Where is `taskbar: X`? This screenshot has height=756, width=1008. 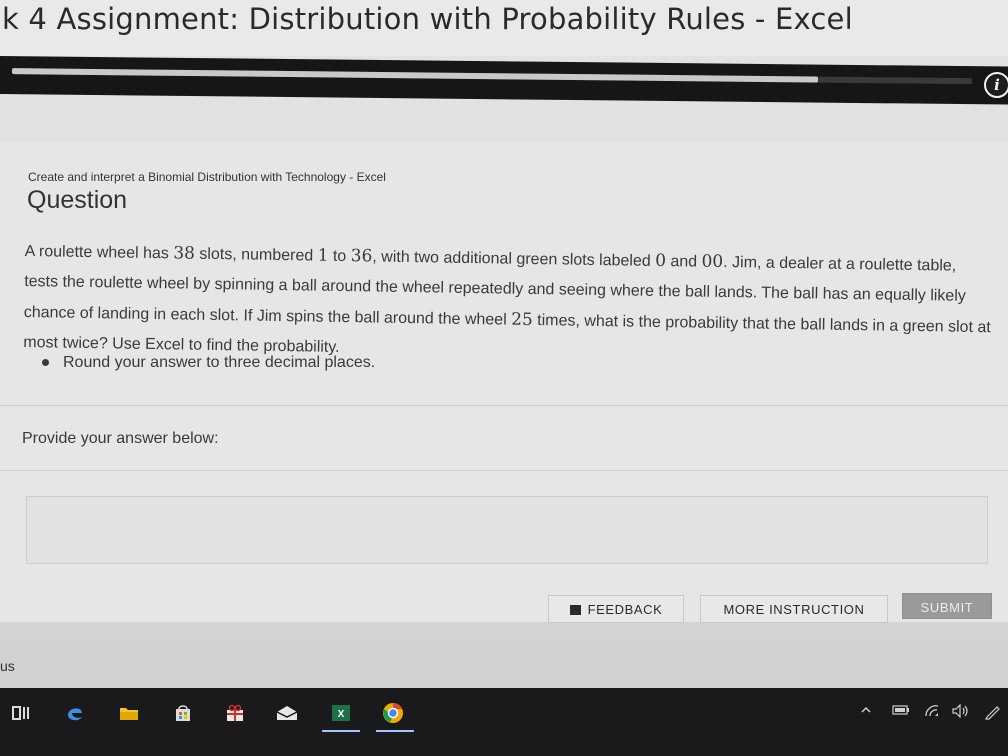
taskbar: X is located at coordinates (504, 722).